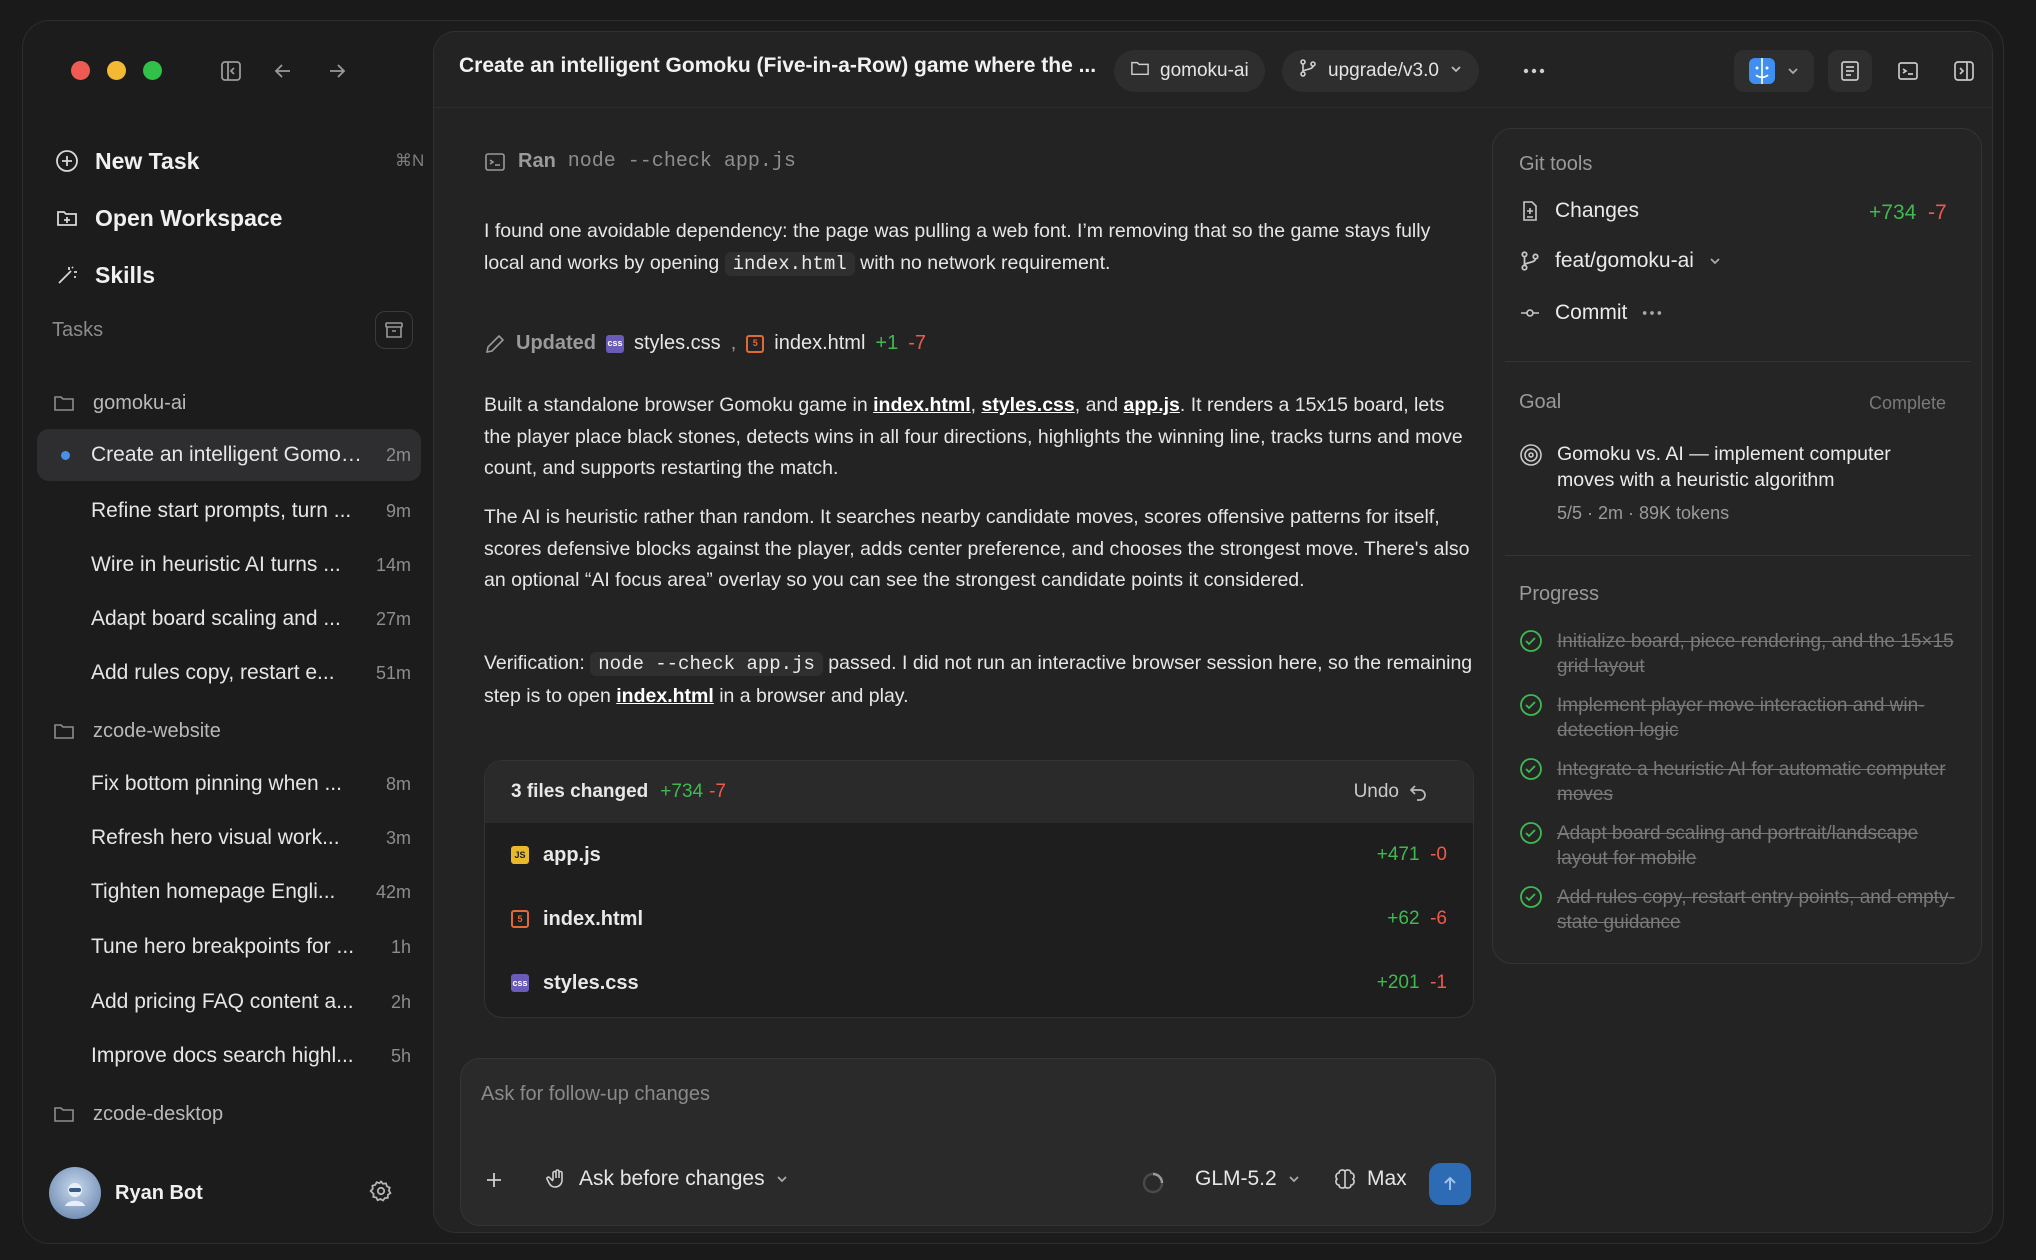 This screenshot has width=2036, height=1260. I want to click on goal-meta: 5/5 · 2m · 89K tokens, so click(1643, 513).